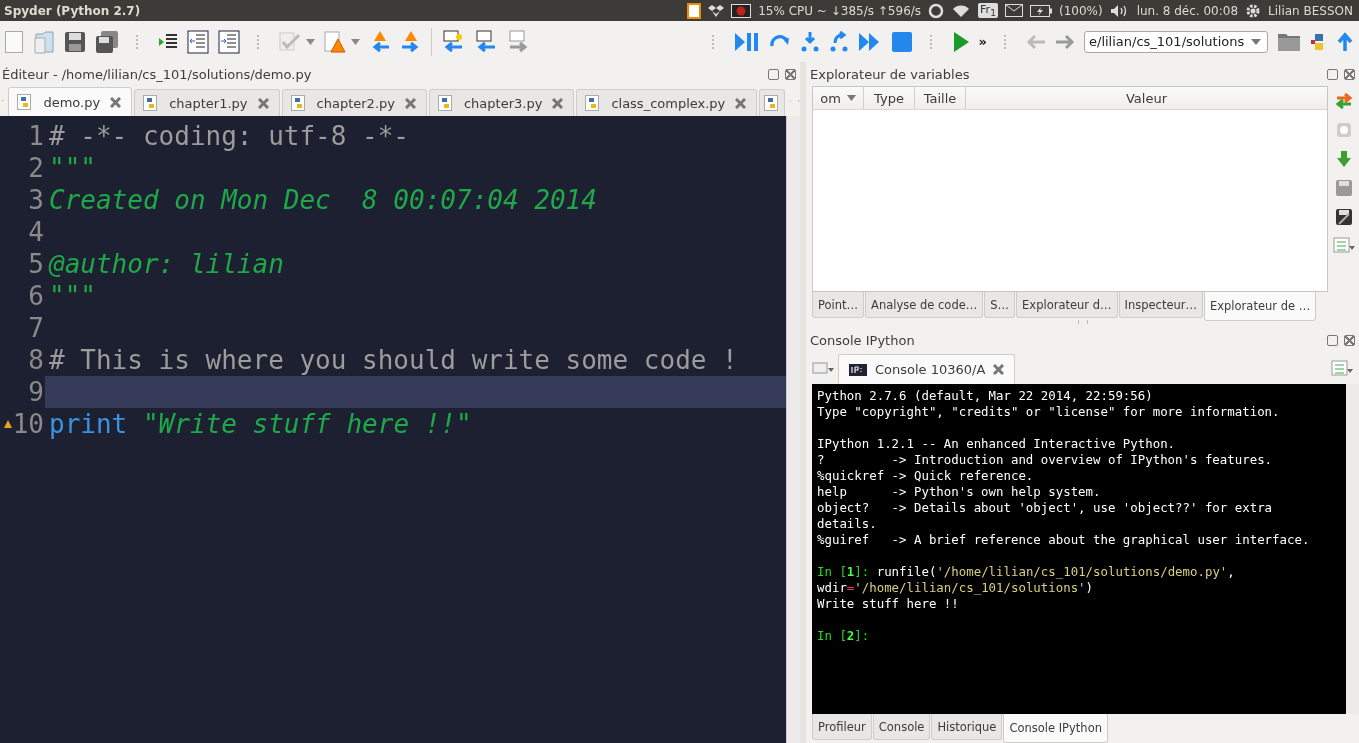 This screenshot has width=1359, height=743. Describe the element at coordinates (36, 296) in the screenshot. I see `line-number: 6` at that location.